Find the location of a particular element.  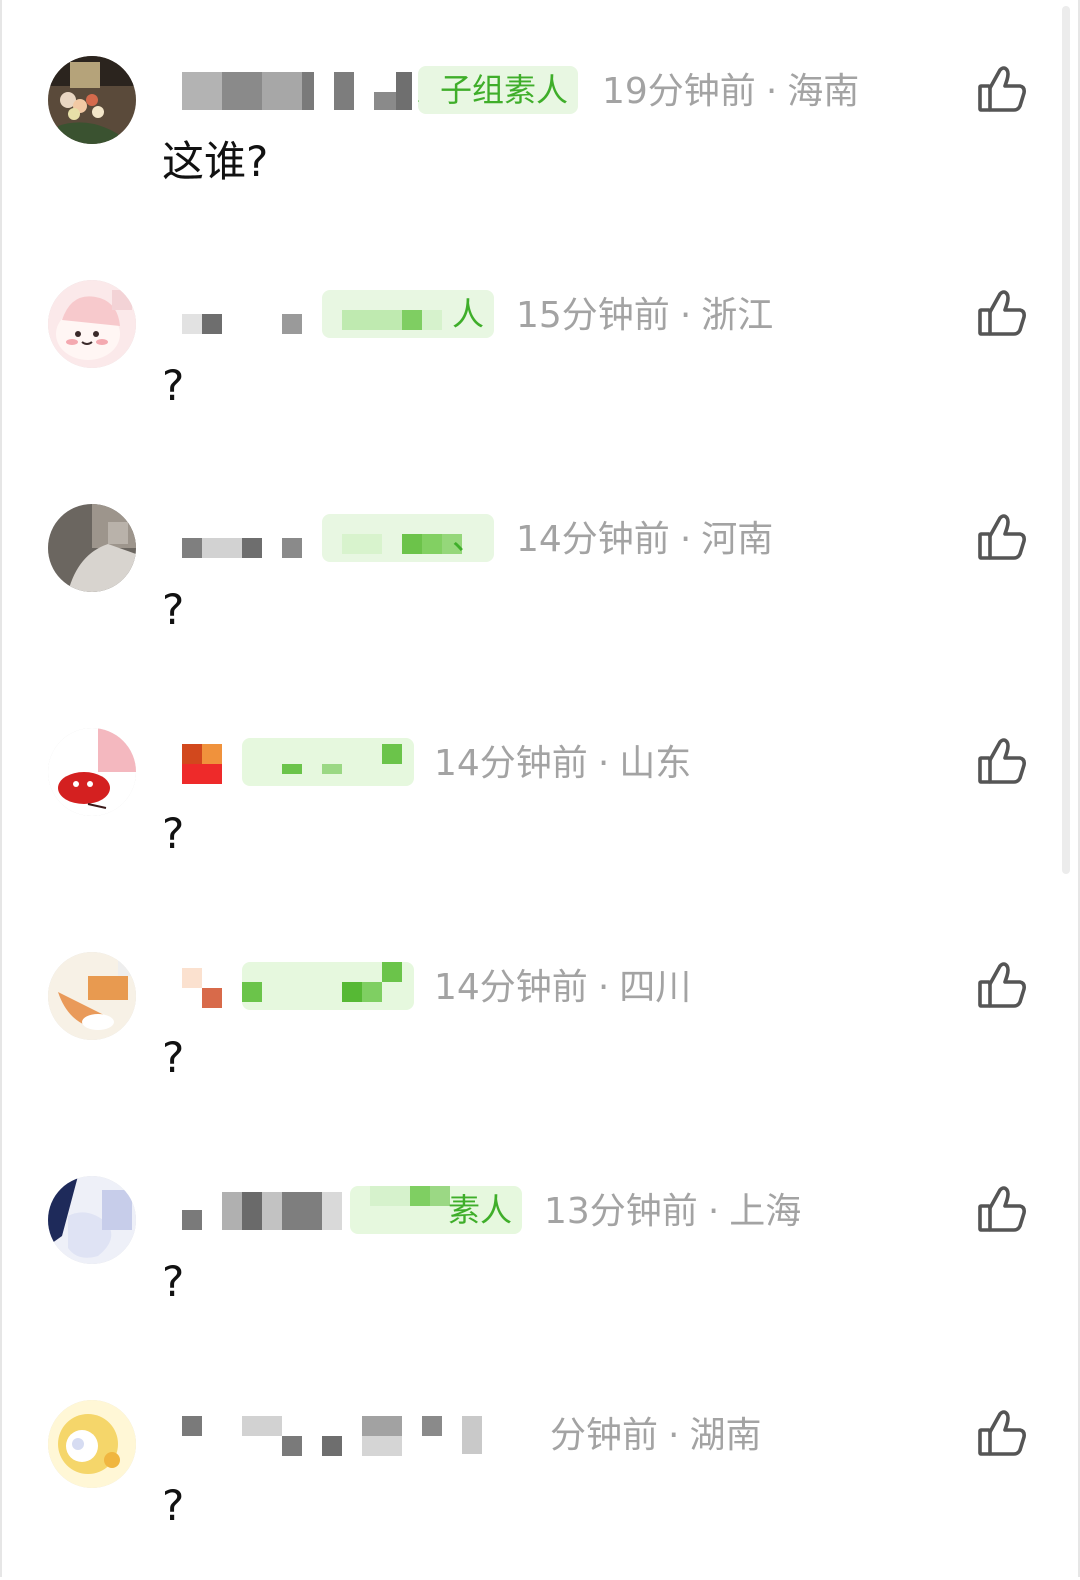

user-tag-badge: 、子组素人 is located at coordinates (498, 90).